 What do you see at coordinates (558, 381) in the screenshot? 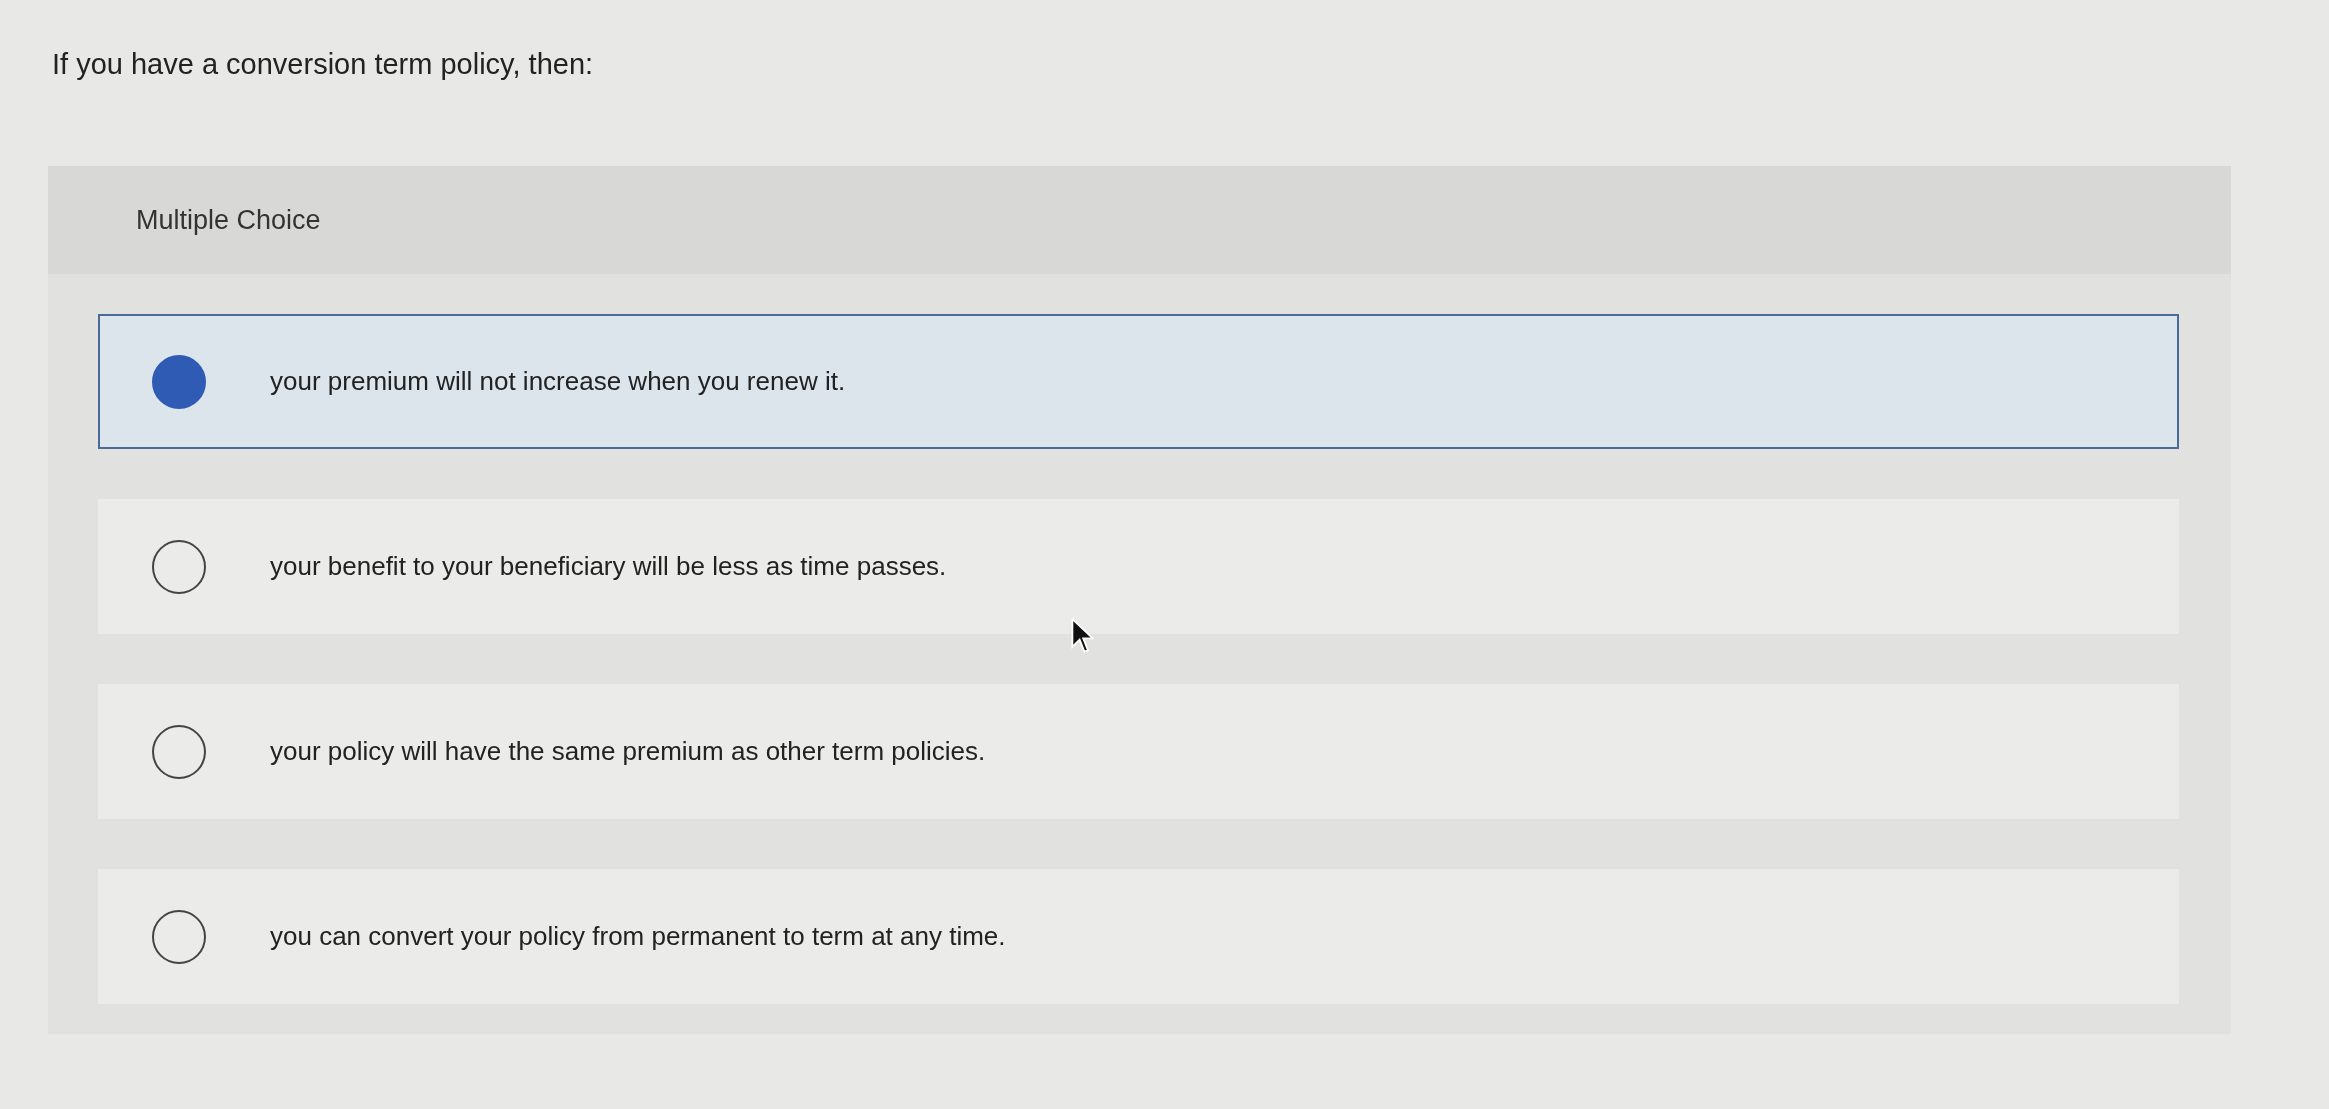
I see `option-label: your premium will not increase when you renew it.` at bounding box center [558, 381].